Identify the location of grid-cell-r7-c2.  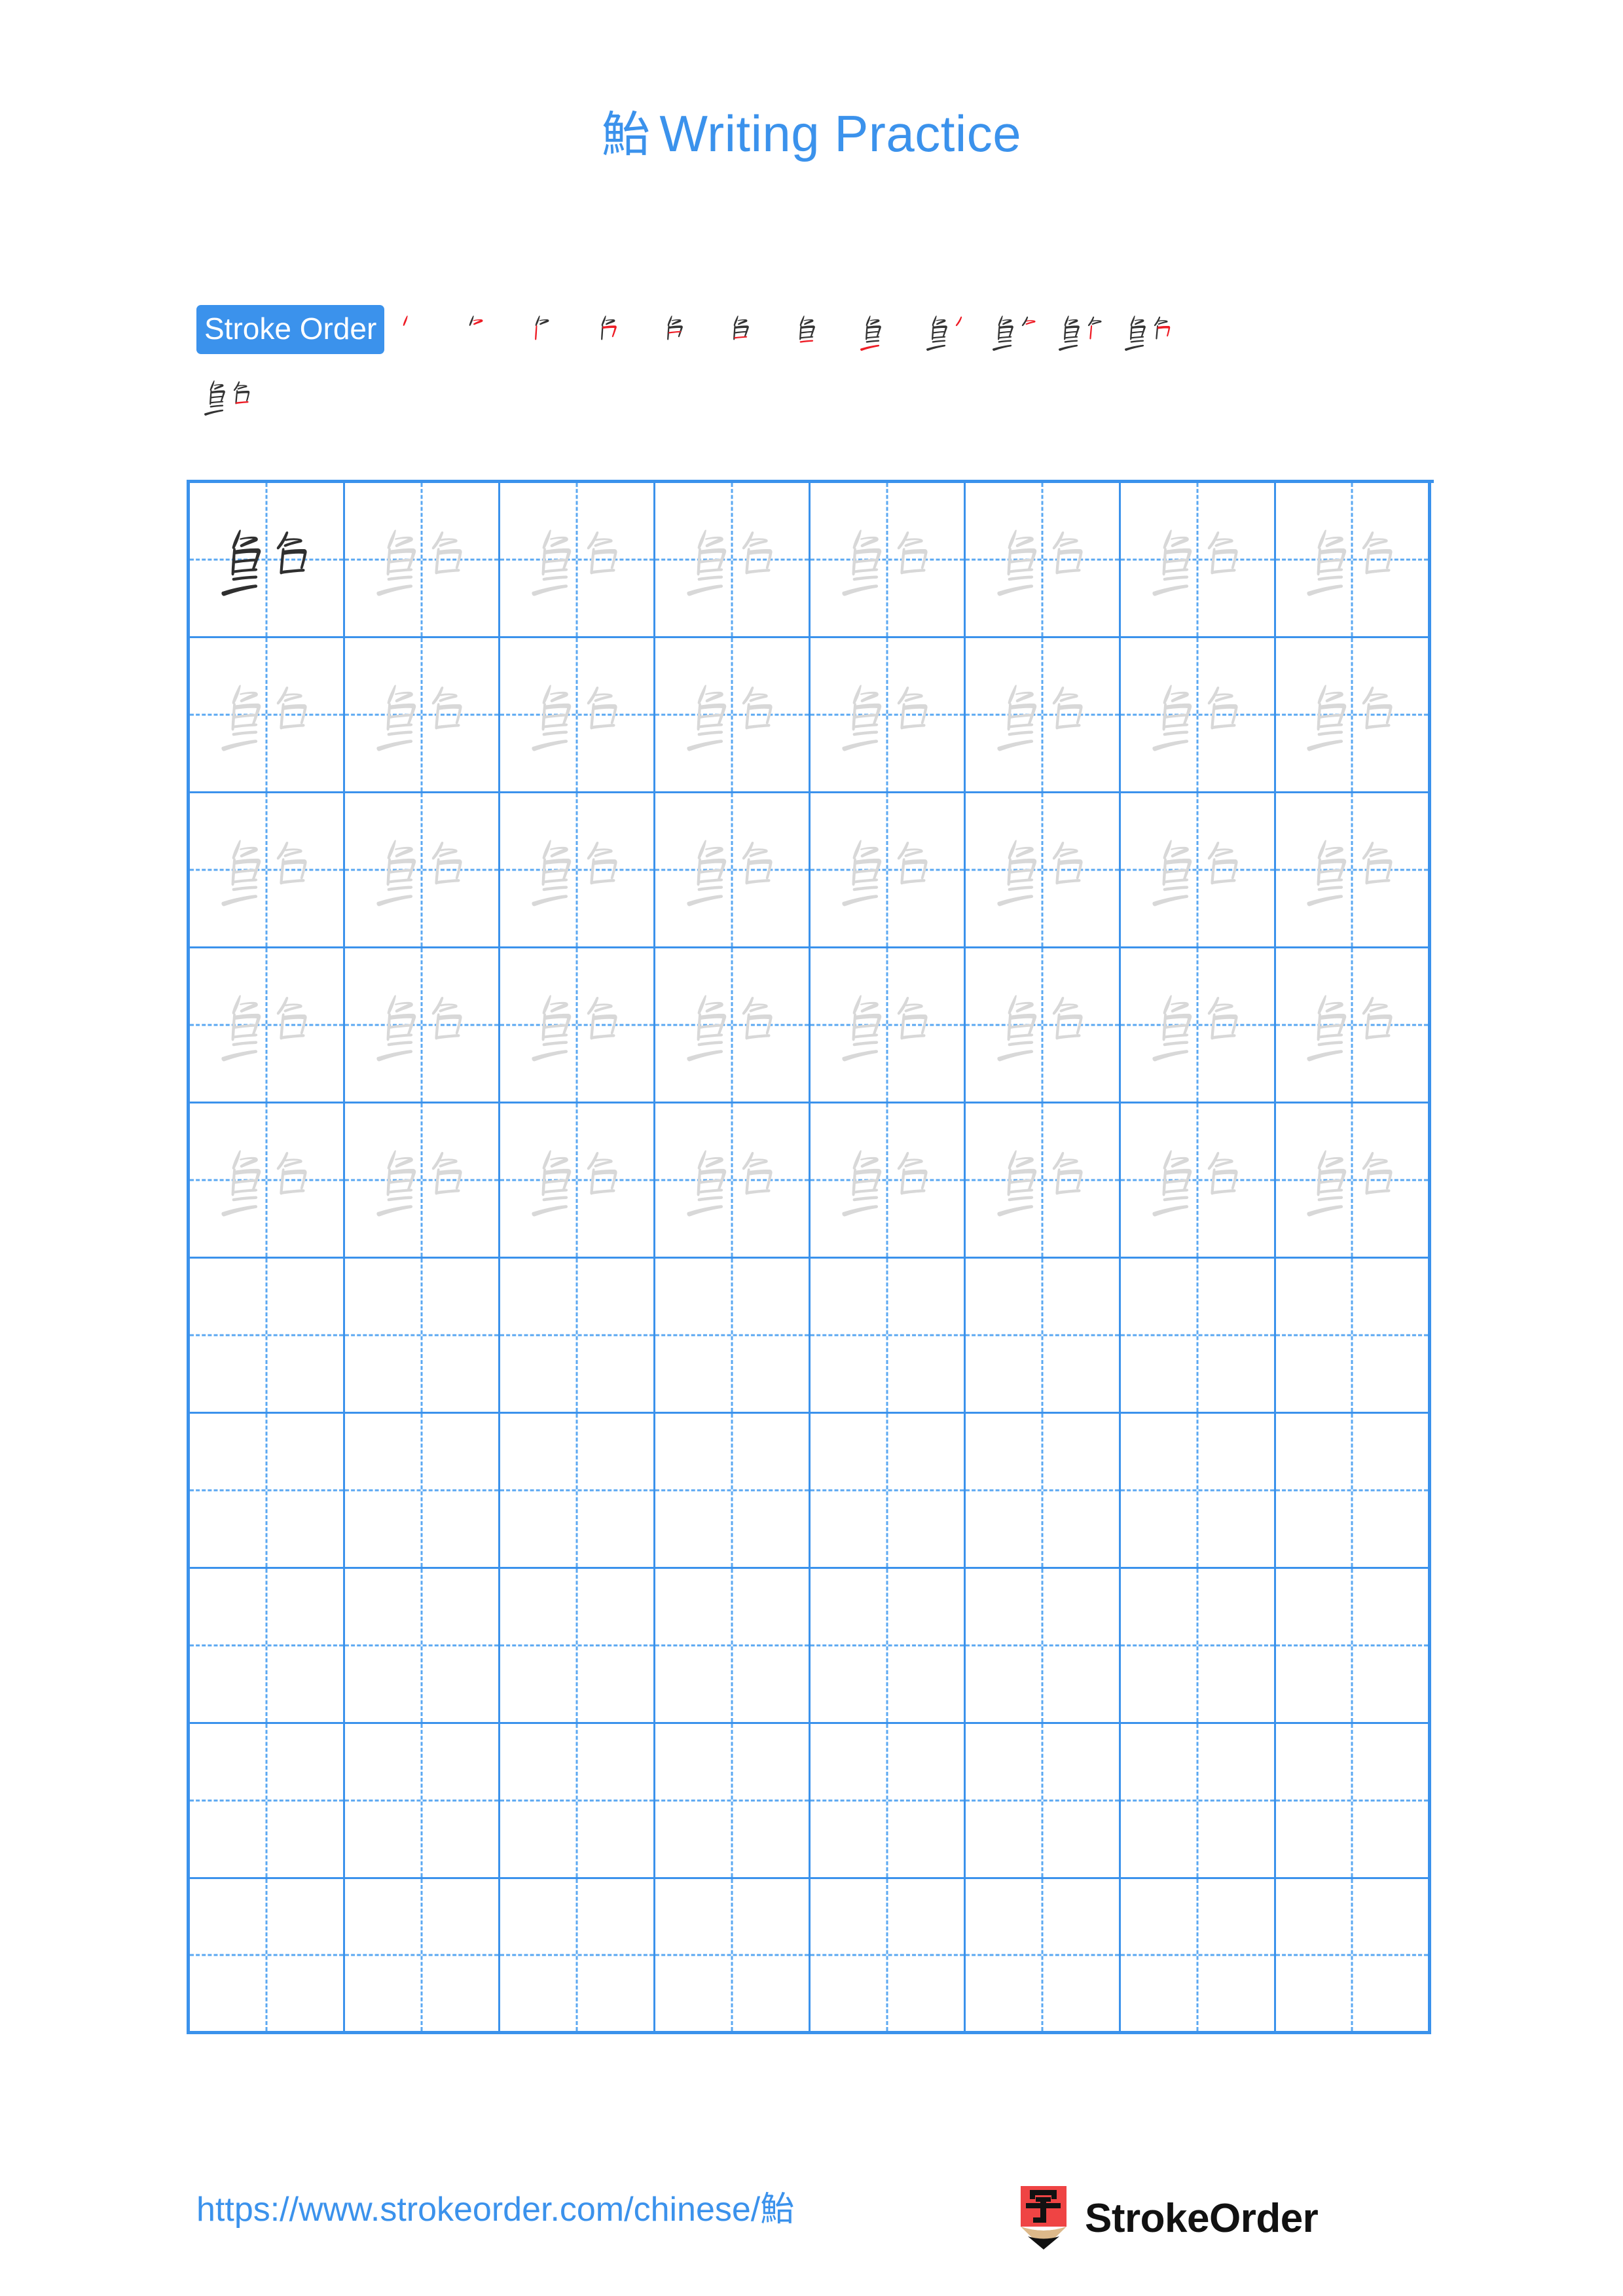
(422, 1491).